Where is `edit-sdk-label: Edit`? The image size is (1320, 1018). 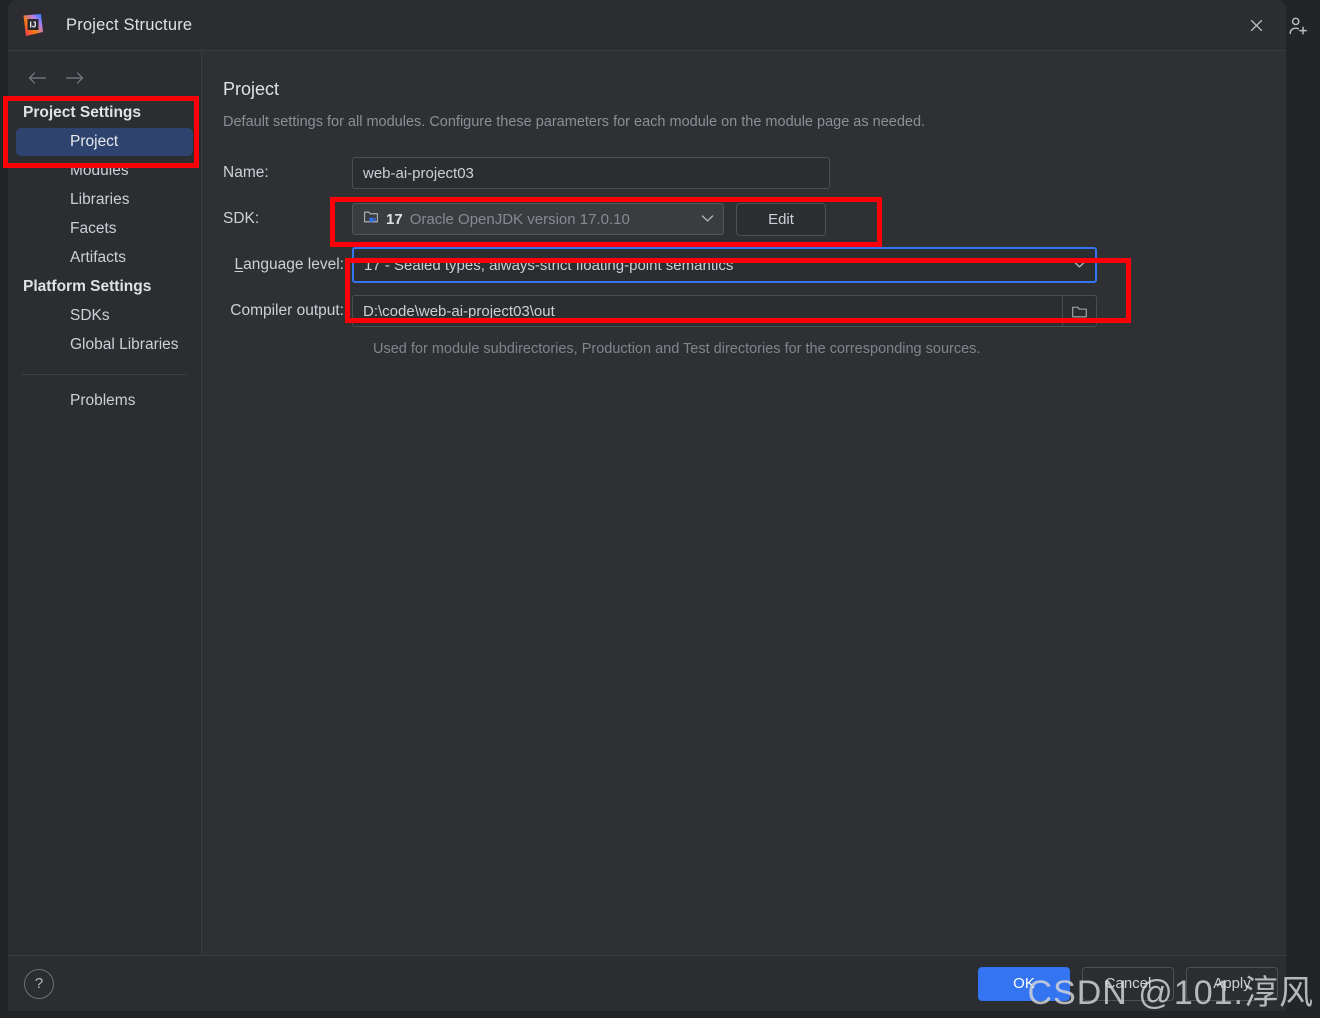 edit-sdk-label: Edit is located at coordinates (781, 219).